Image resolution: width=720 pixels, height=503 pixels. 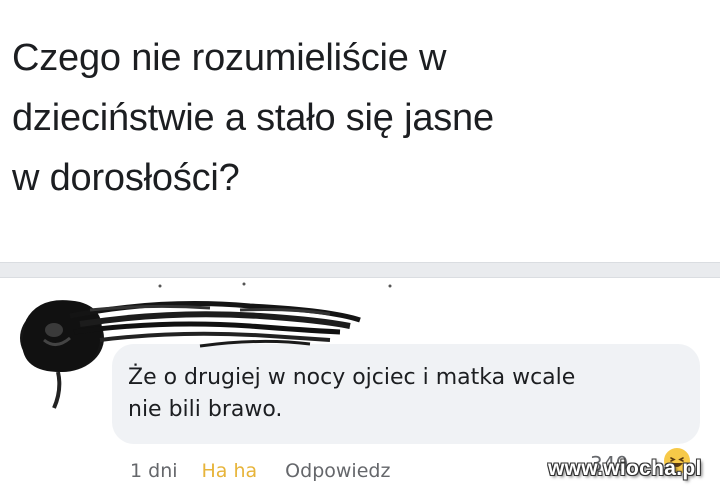 What do you see at coordinates (154, 471) in the screenshot?
I see `comment-timestamp: 1 dni` at bounding box center [154, 471].